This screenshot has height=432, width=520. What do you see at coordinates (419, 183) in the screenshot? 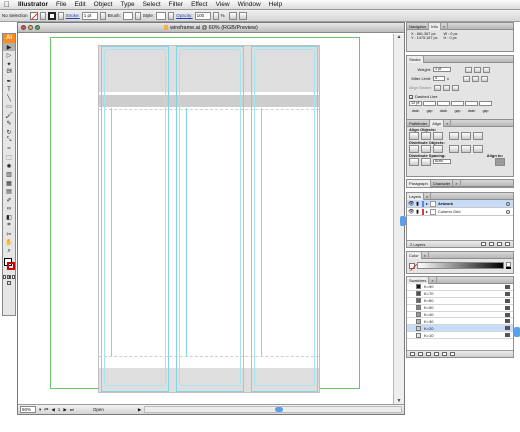
I see `tab-paragraph: Paragraph` at bounding box center [419, 183].